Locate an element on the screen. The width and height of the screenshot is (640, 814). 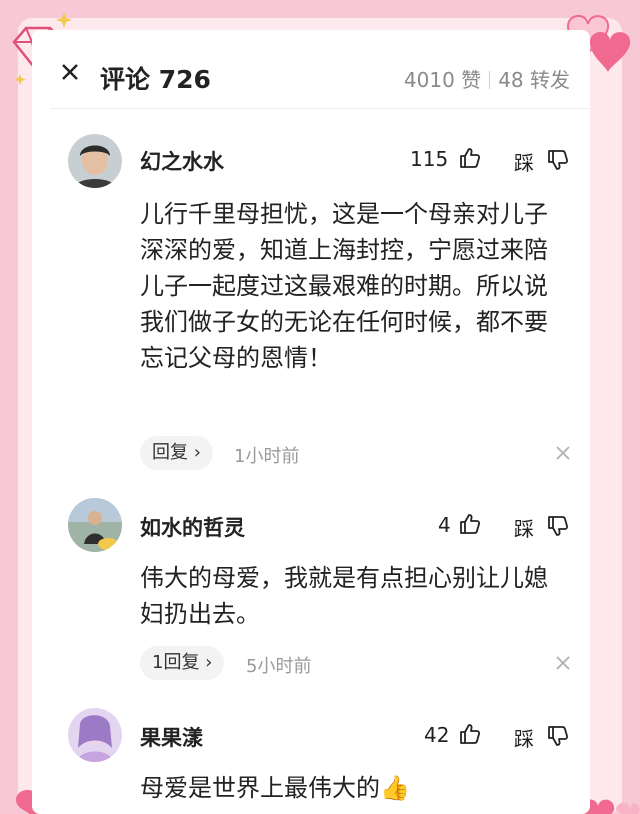
username: 果果漾 is located at coordinates (171, 737).